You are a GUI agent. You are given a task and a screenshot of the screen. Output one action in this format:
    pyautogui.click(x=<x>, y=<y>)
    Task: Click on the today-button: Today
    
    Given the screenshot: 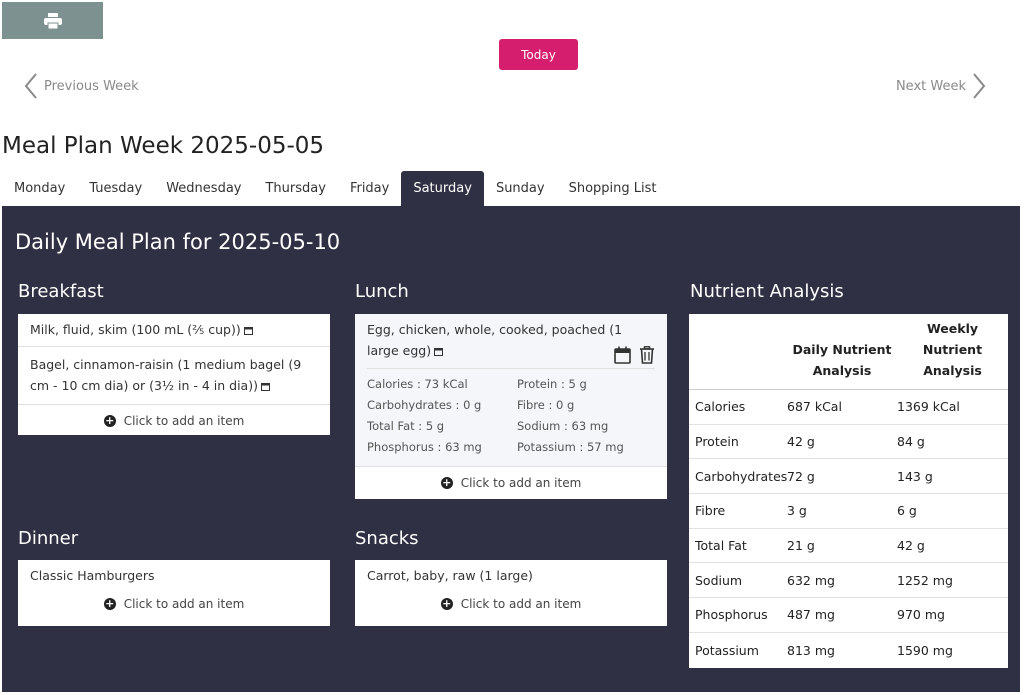 What is the action you would take?
    pyautogui.click(x=538, y=54)
    